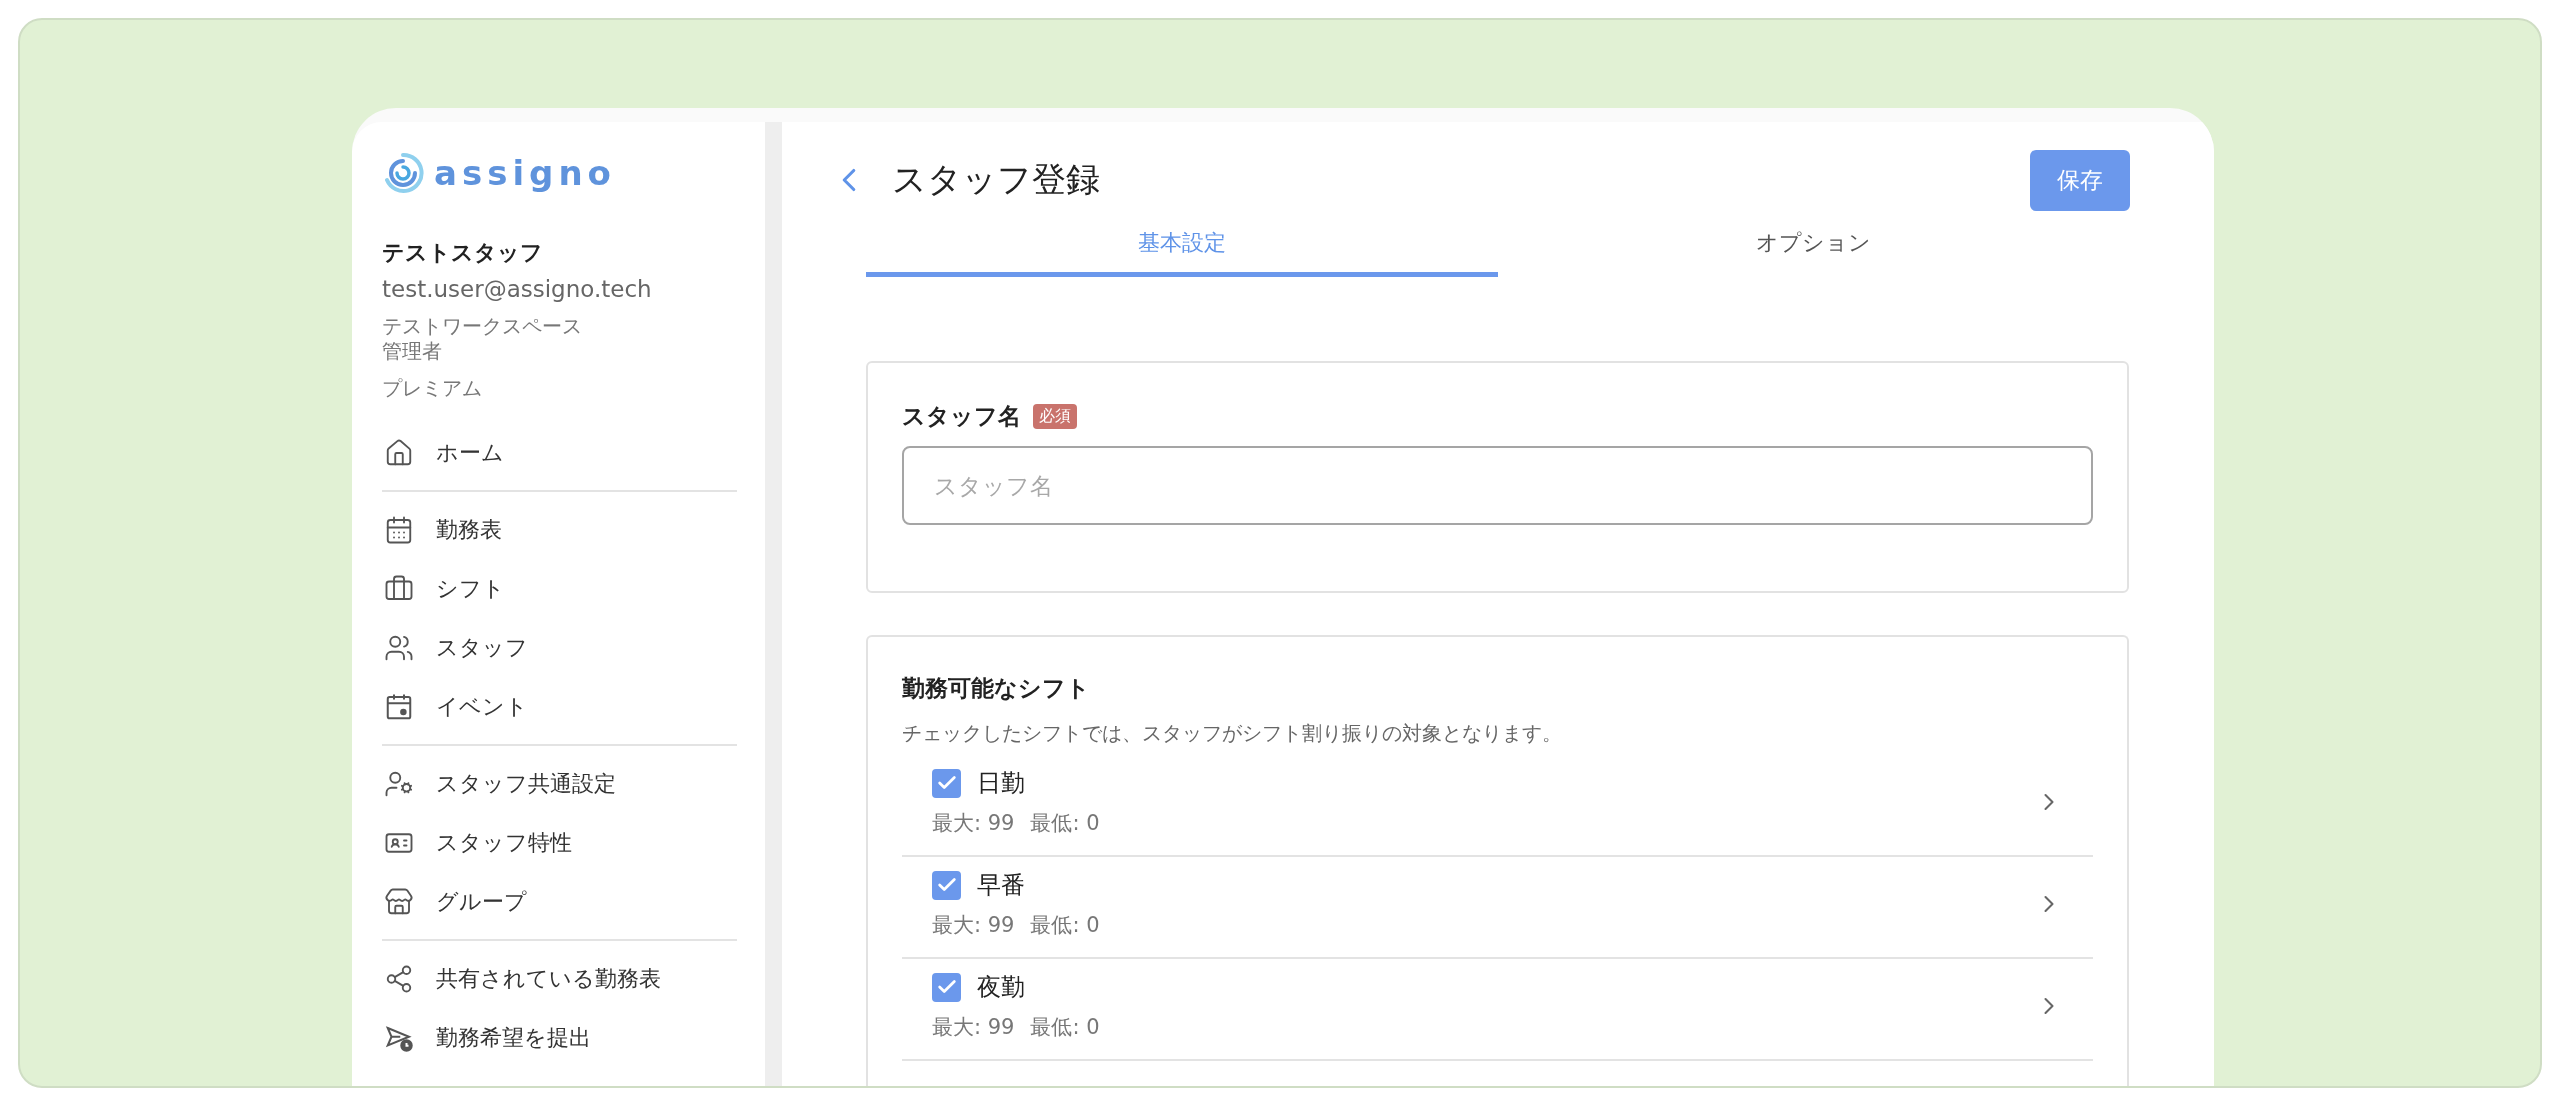 This screenshot has height=1107, width=2560. Describe the element at coordinates (559, 529) in the screenshot. I see `nav-item: 勤務表` at that location.